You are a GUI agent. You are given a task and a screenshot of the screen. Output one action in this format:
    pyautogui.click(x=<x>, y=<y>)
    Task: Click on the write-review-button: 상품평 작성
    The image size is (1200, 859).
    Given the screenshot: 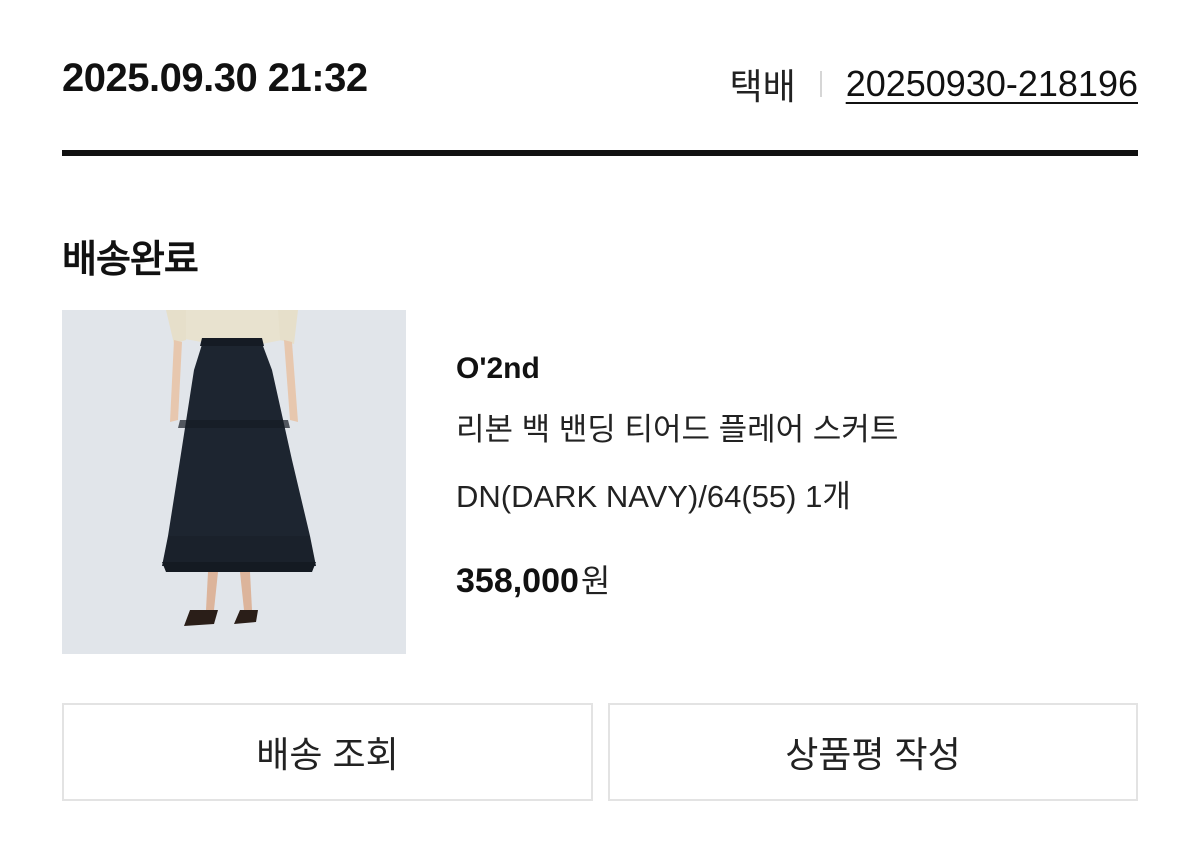 What is the action you would take?
    pyautogui.click(x=873, y=752)
    